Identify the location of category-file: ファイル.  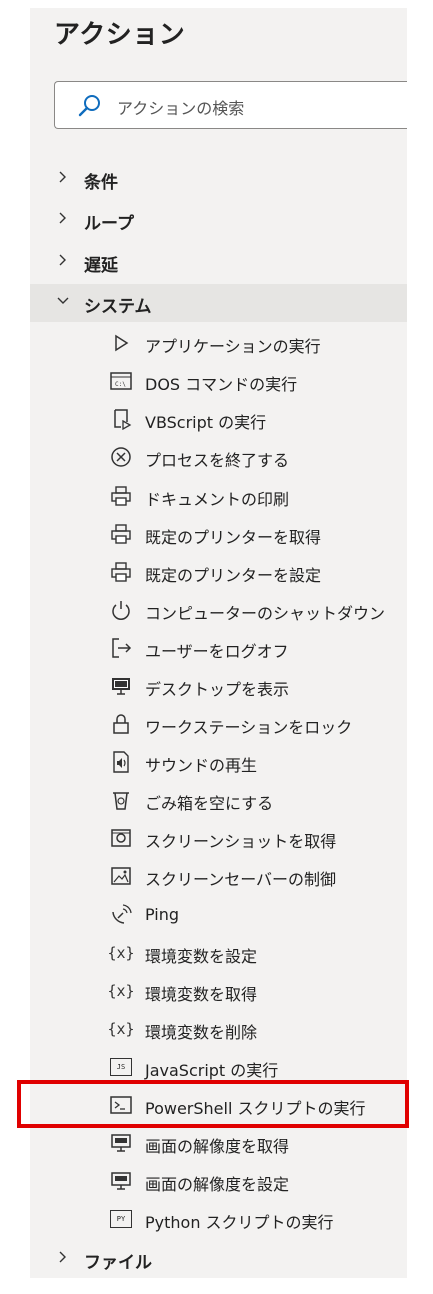
(218, 1259).